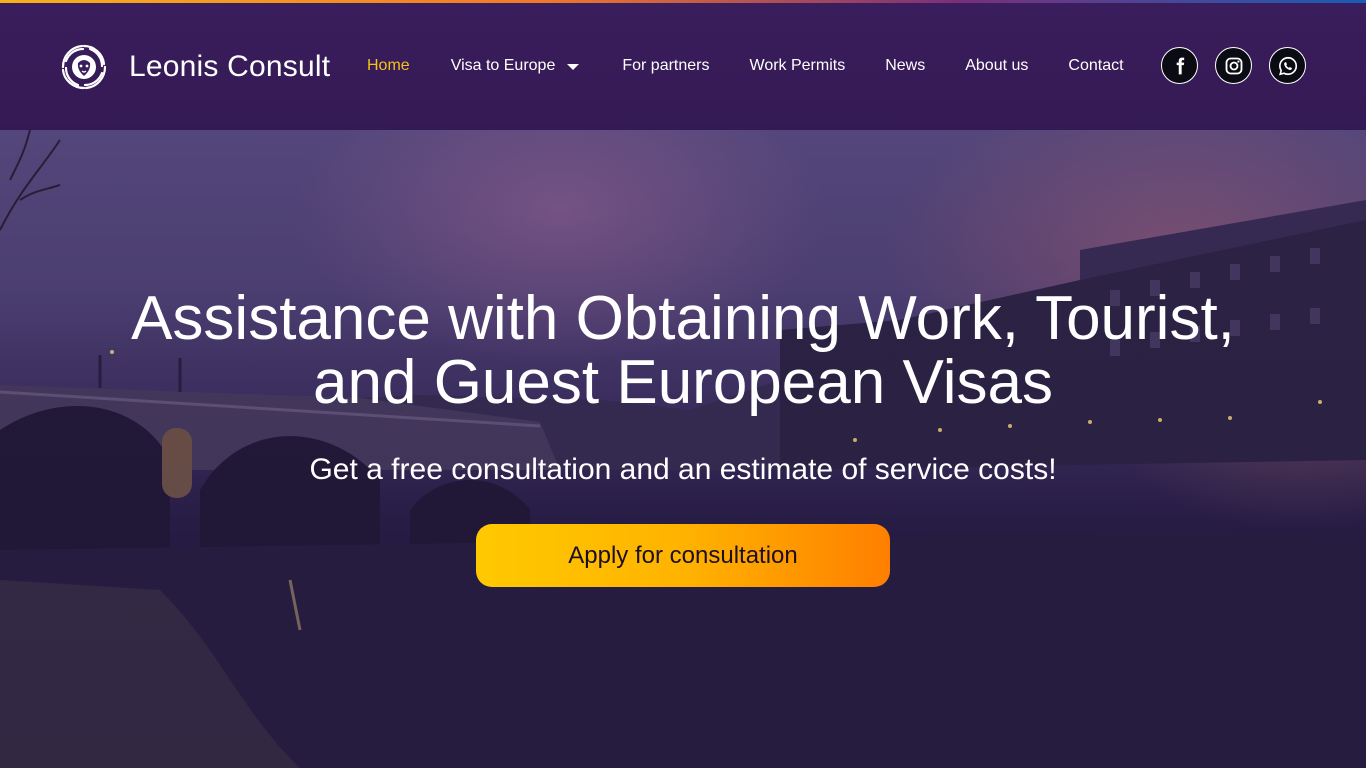  I want to click on facebook-link, so click(1179, 65).